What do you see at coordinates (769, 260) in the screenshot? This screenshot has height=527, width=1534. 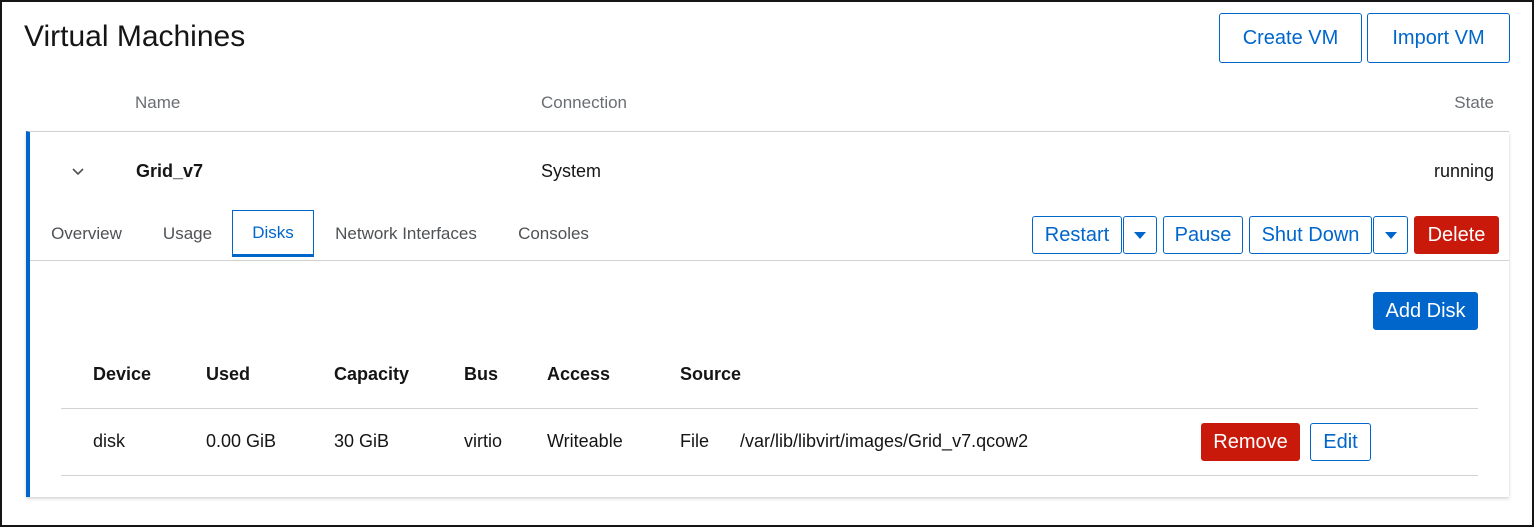 I see `tabs-divider` at bounding box center [769, 260].